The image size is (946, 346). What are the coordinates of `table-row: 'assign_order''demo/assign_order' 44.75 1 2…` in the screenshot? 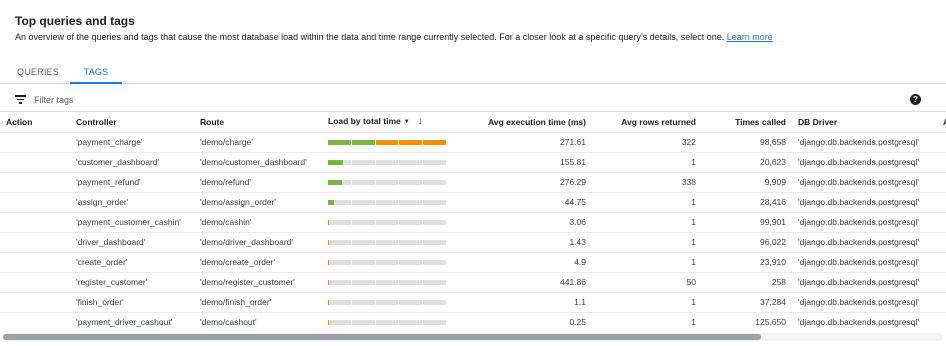 It's located at (473, 202).